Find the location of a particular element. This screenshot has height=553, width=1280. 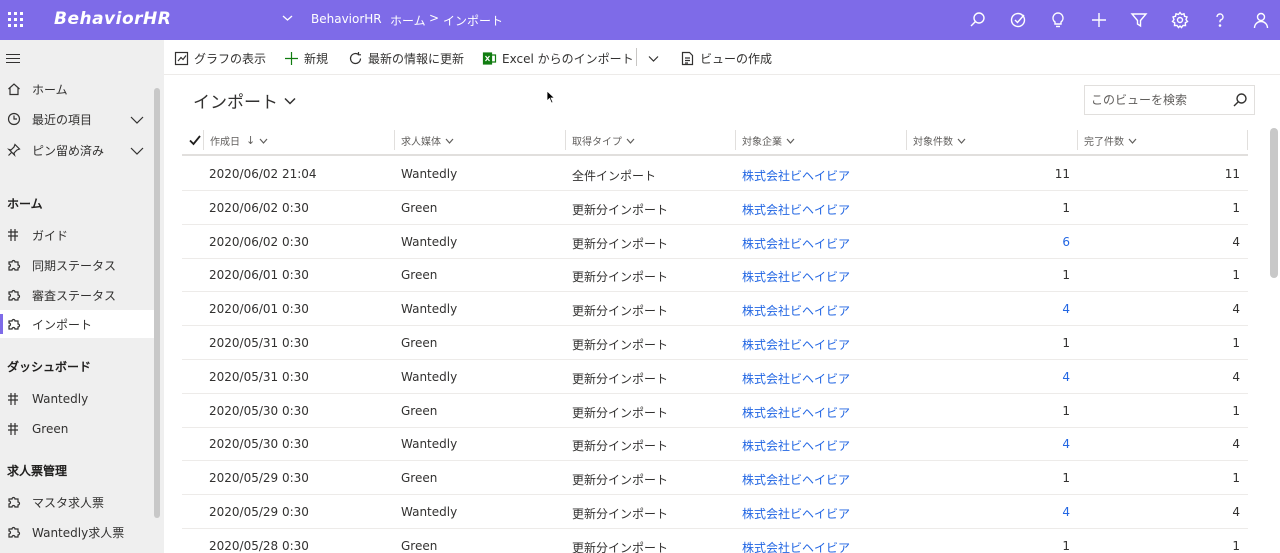

lightbulb-icon is located at coordinates (1058, 20).